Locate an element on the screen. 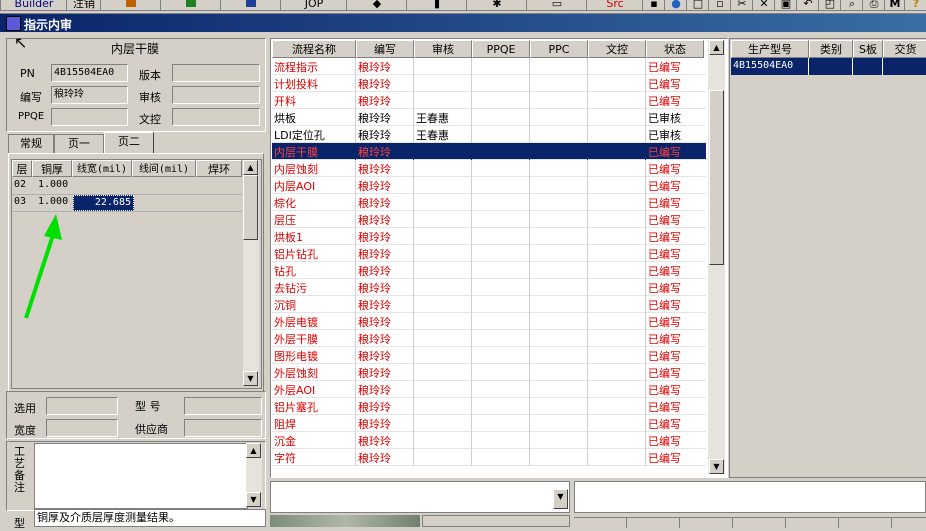 Image resolution: width=926 pixels, height=531 pixels. table-row: 字符 稂玲玲 已编写 is located at coordinates (489, 457).